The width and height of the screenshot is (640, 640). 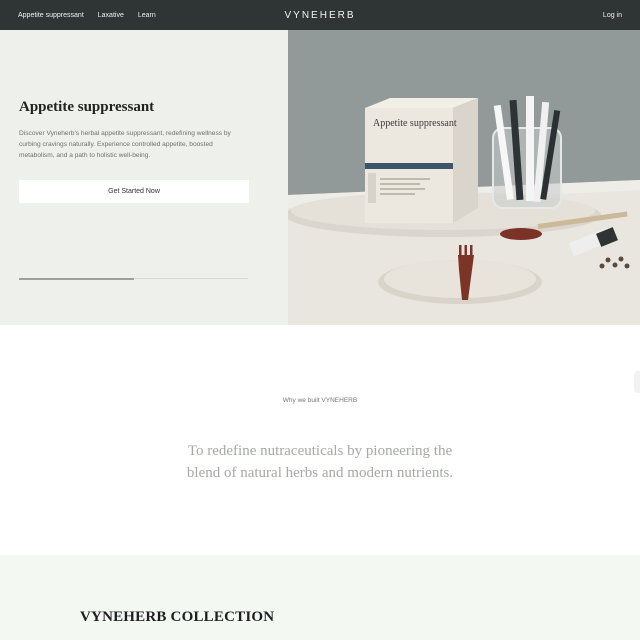 I want to click on box-label: Appetite suppressant, so click(x=415, y=123).